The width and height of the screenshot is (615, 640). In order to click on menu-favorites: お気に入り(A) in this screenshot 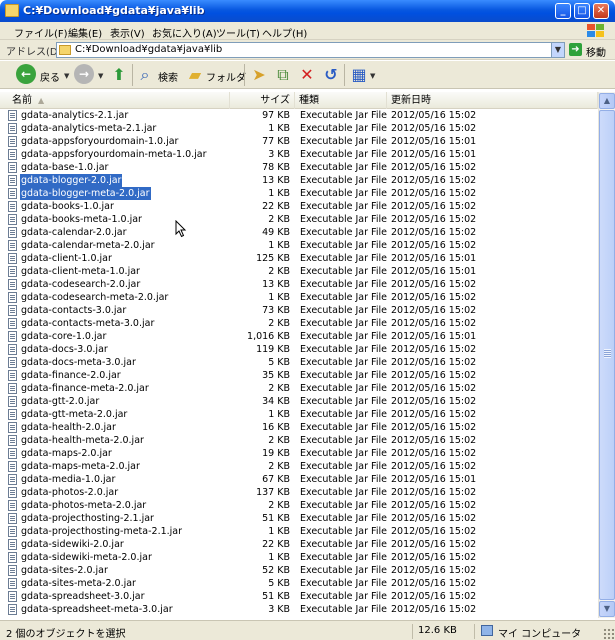, I will do `click(184, 32)`.